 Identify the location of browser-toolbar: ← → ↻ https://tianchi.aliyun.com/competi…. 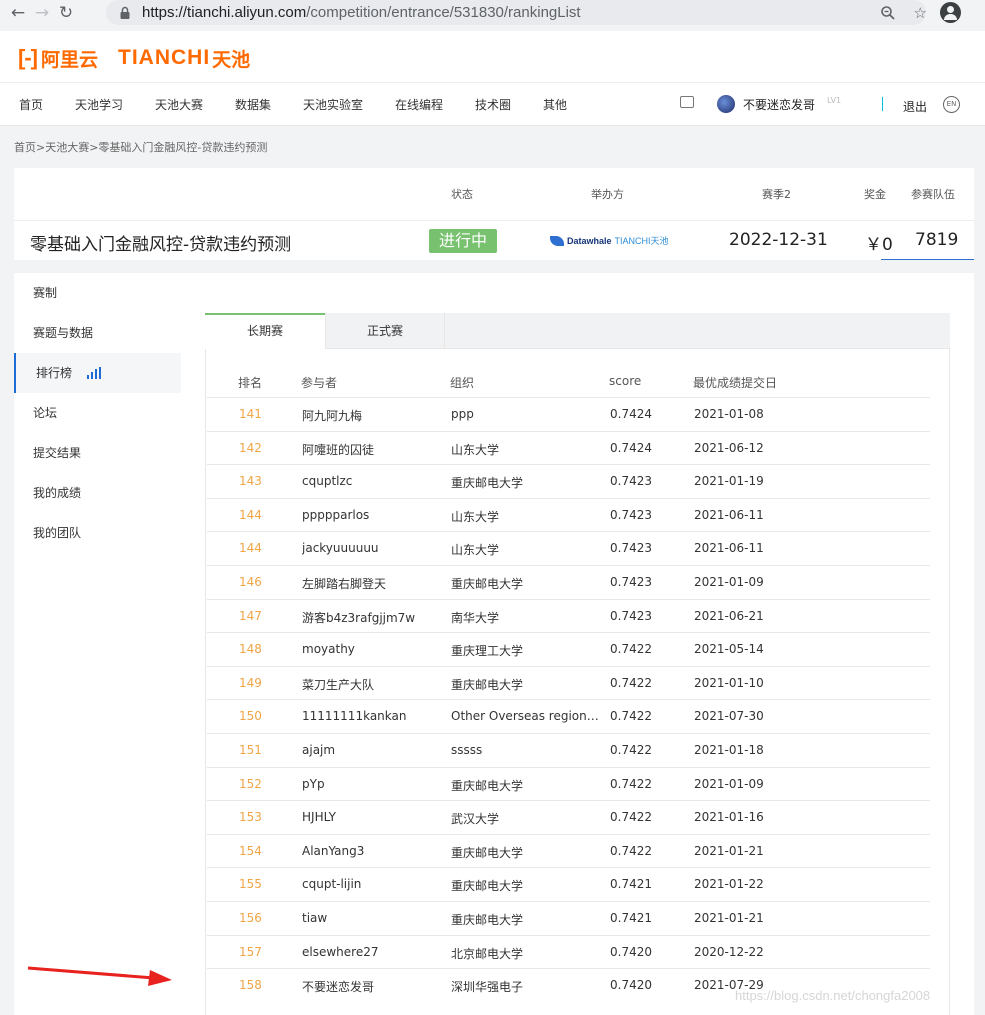
(492, 13).